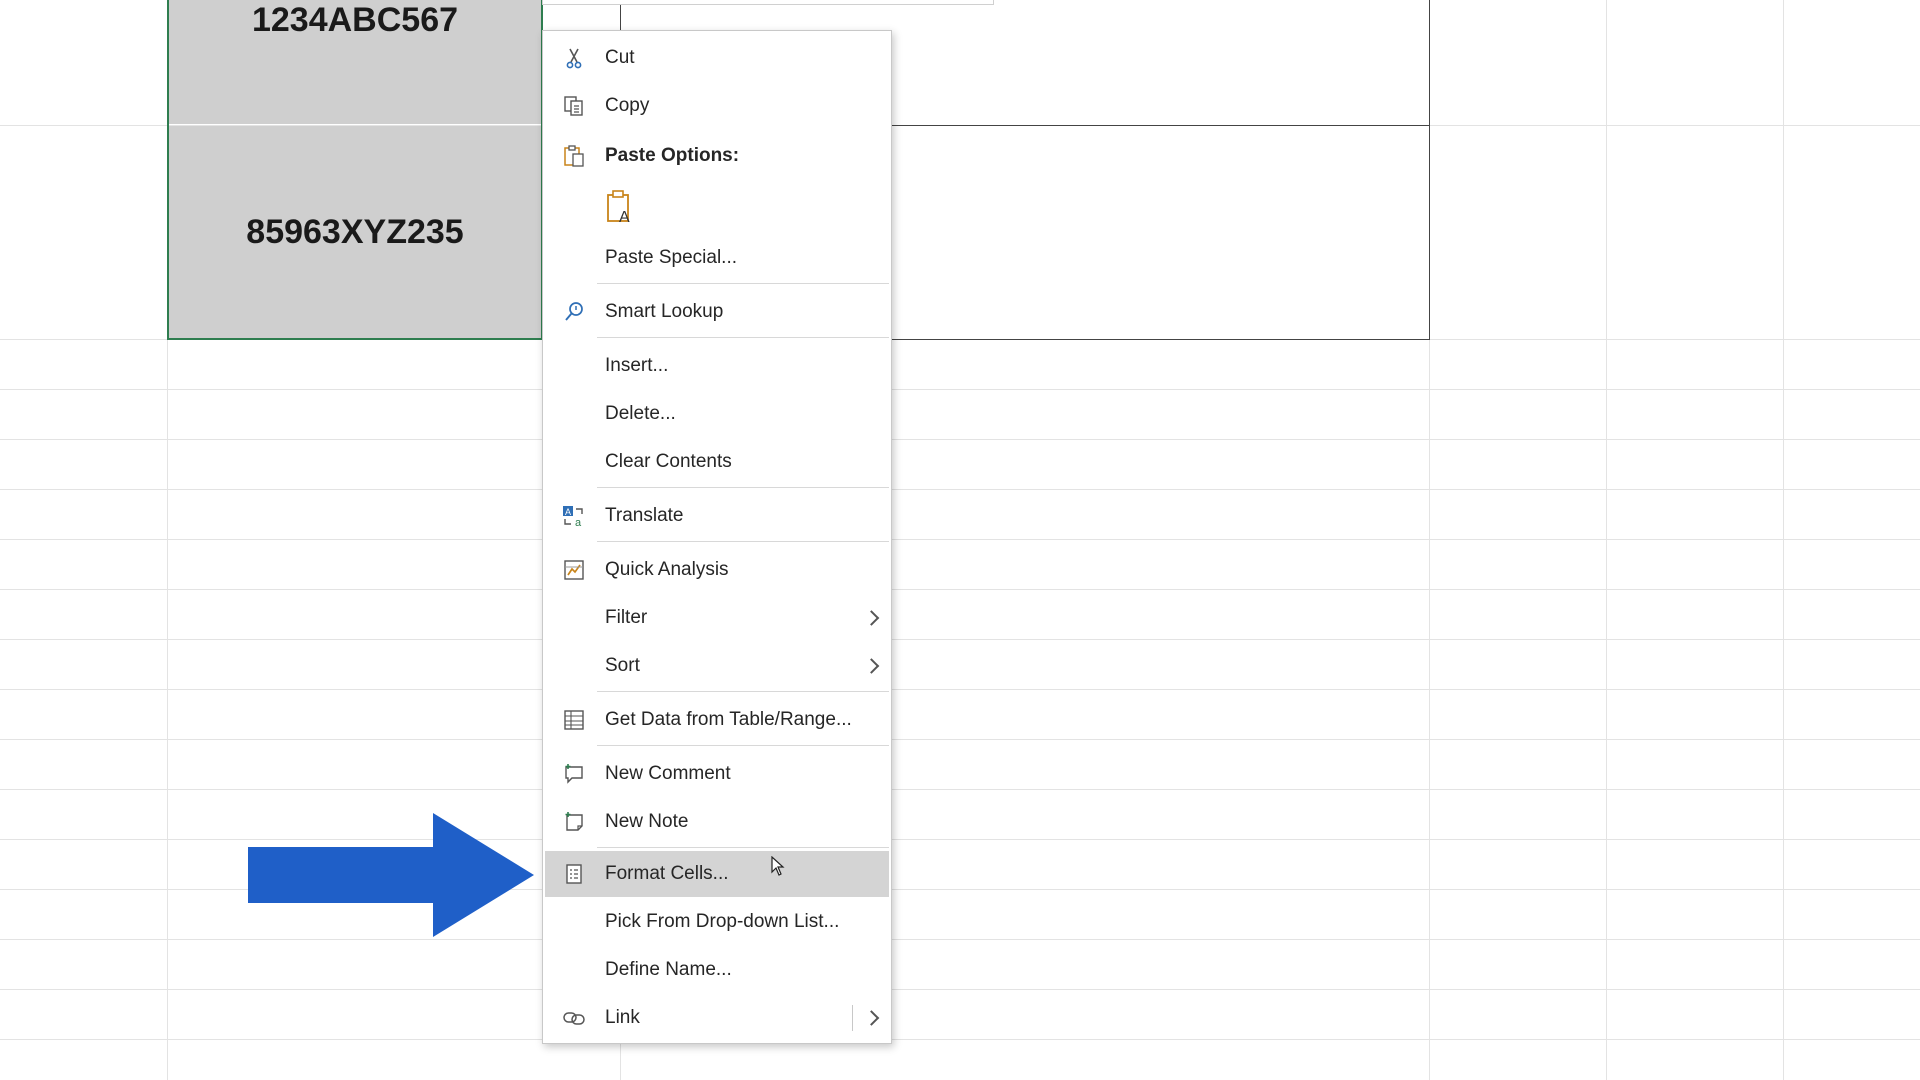  I want to click on scissors-icon, so click(574, 58).